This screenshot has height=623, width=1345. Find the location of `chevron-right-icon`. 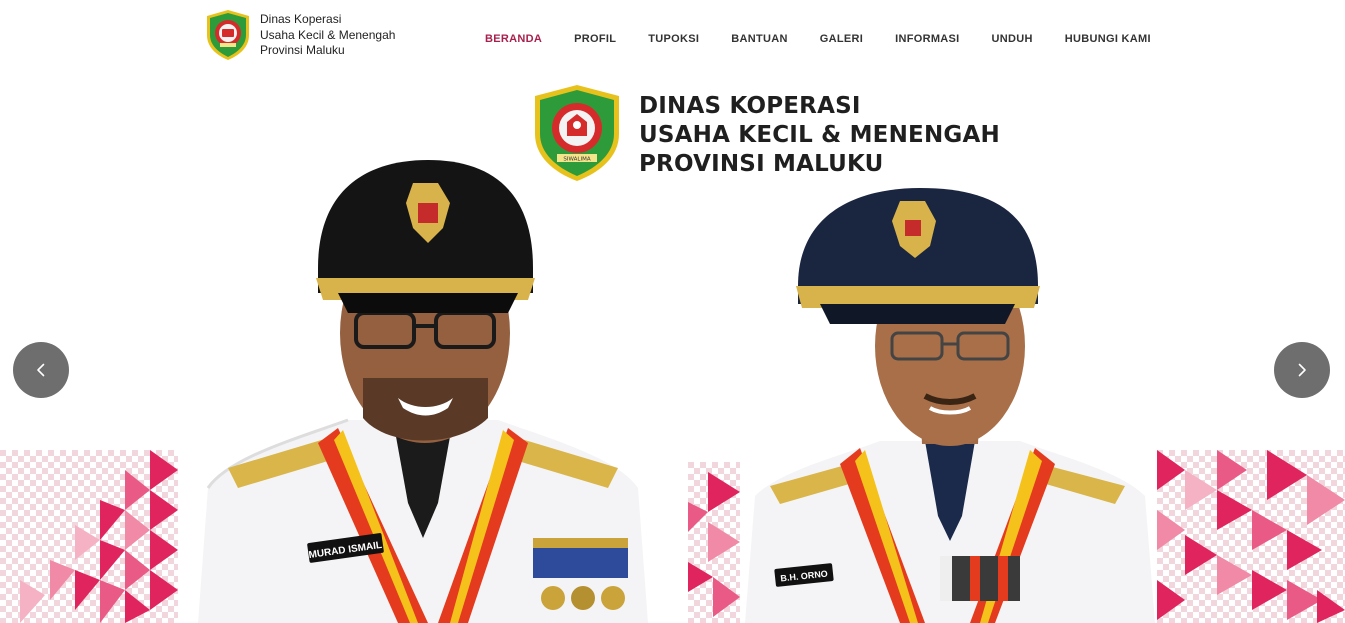

chevron-right-icon is located at coordinates (1302, 370).